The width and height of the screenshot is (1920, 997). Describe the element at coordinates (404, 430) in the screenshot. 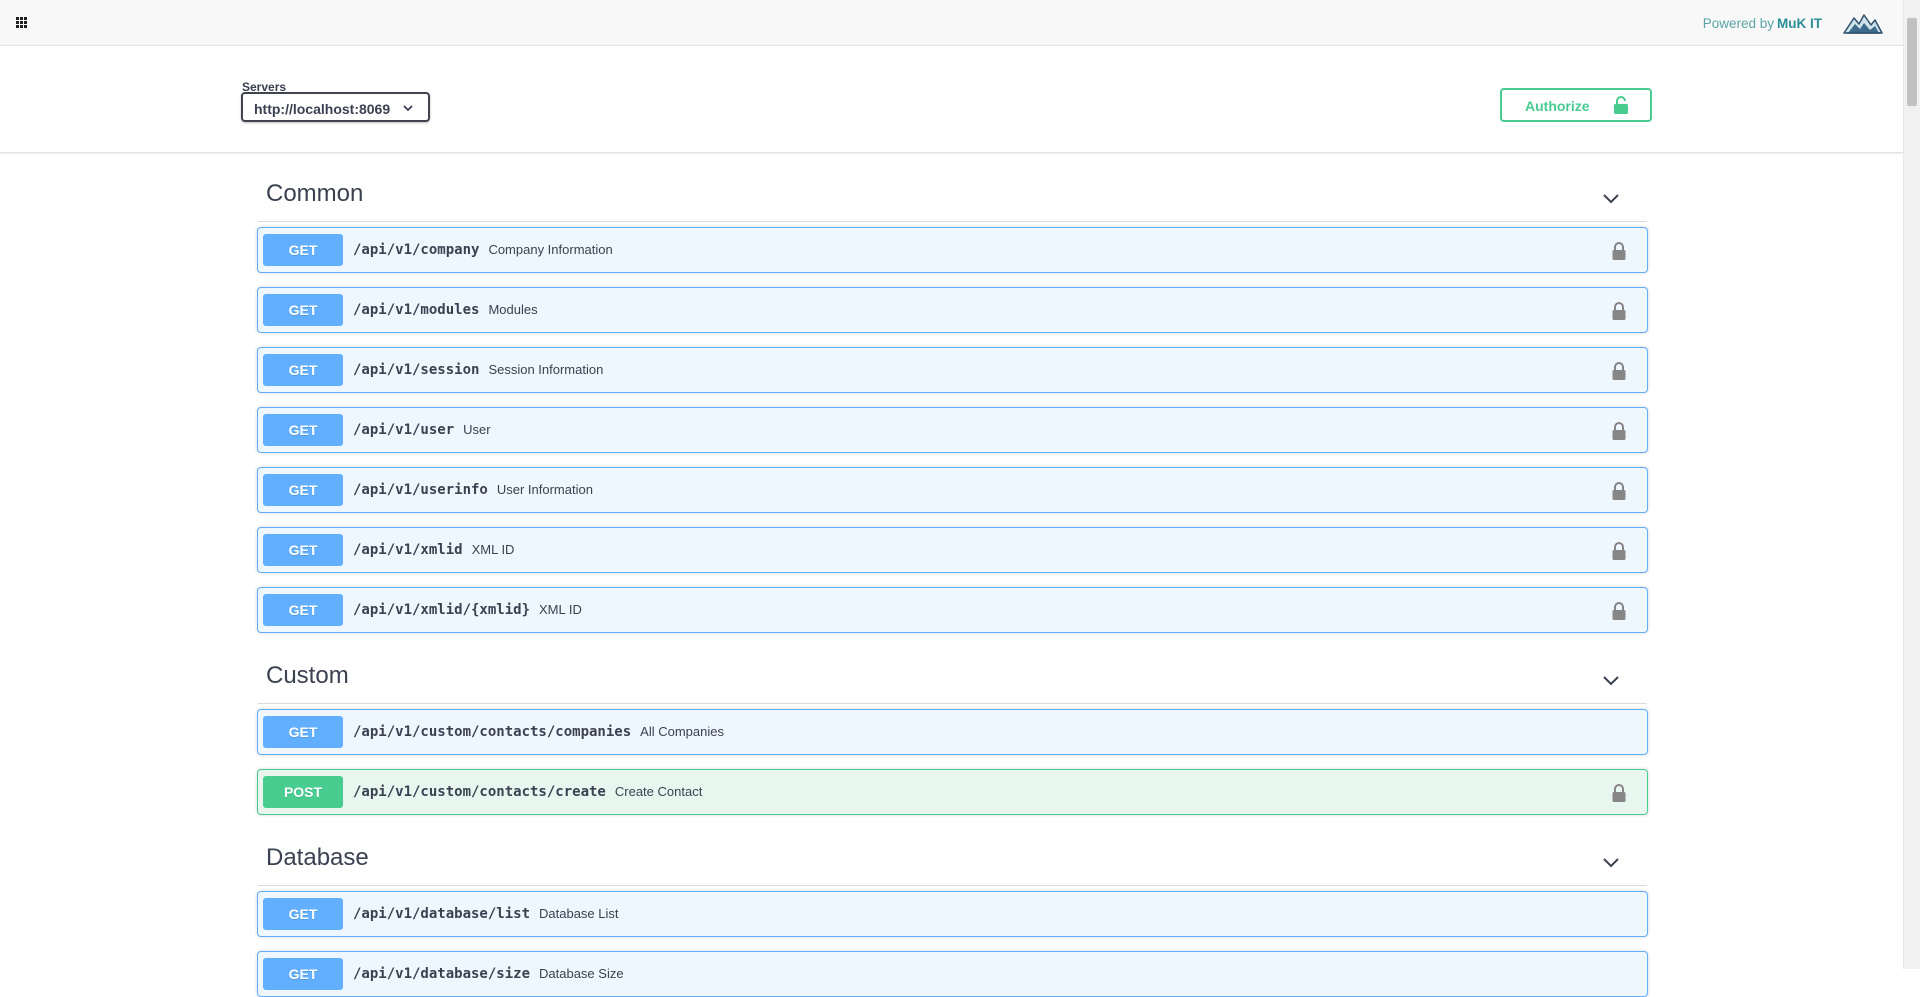

I see `operation-path: /api/v1/user` at that location.